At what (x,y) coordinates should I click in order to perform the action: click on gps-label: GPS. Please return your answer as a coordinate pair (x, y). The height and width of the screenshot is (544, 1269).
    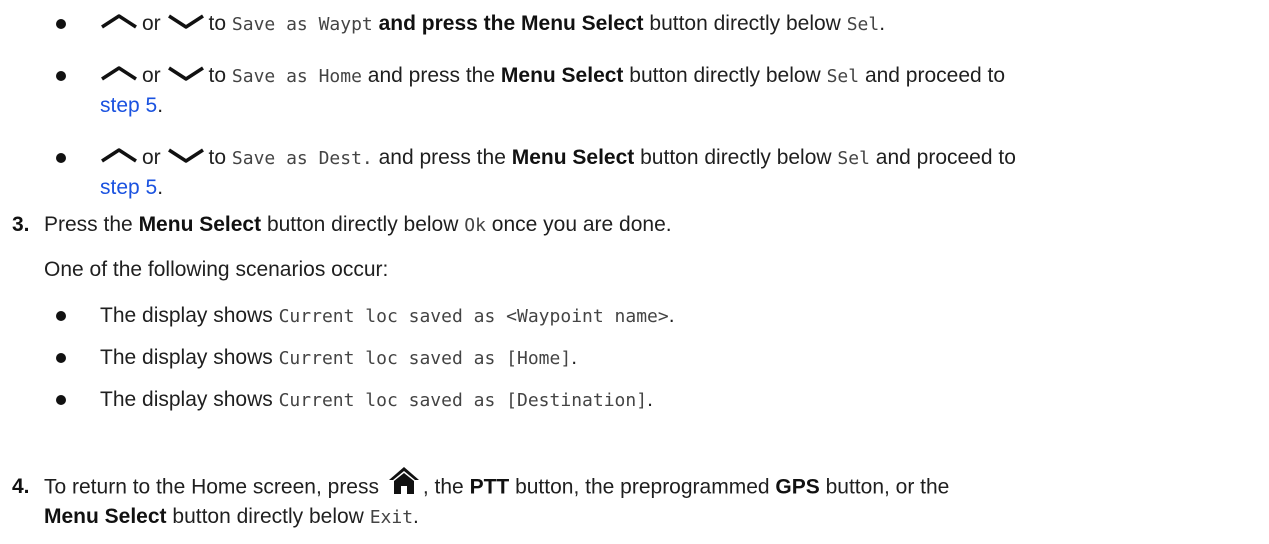
    Looking at the image, I should click on (797, 487).